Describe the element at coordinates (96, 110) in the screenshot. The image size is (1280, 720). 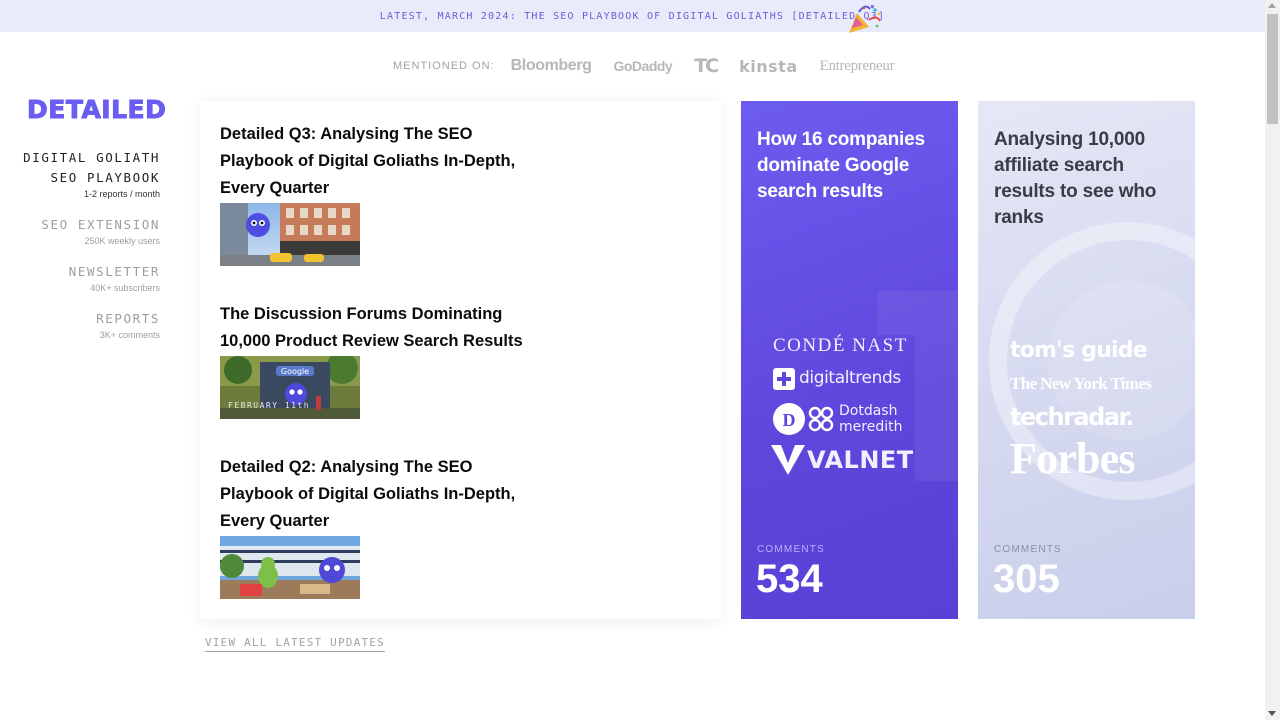
I see `brand-logo: DETAILED` at that location.